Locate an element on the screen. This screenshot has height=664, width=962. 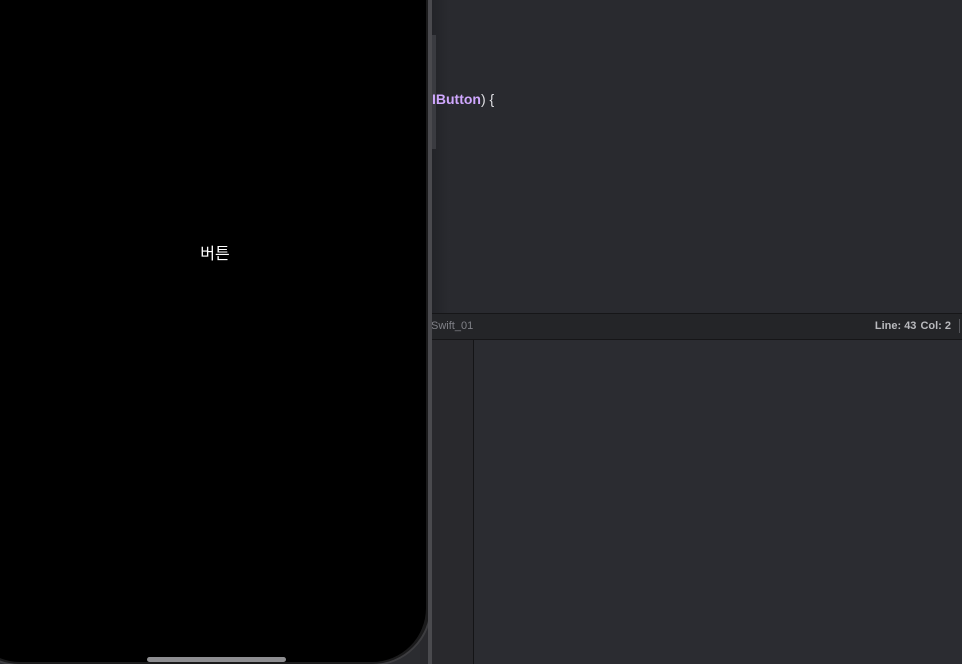
cursor-position: Line: 43 Col: 2 is located at coordinates (911, 326).